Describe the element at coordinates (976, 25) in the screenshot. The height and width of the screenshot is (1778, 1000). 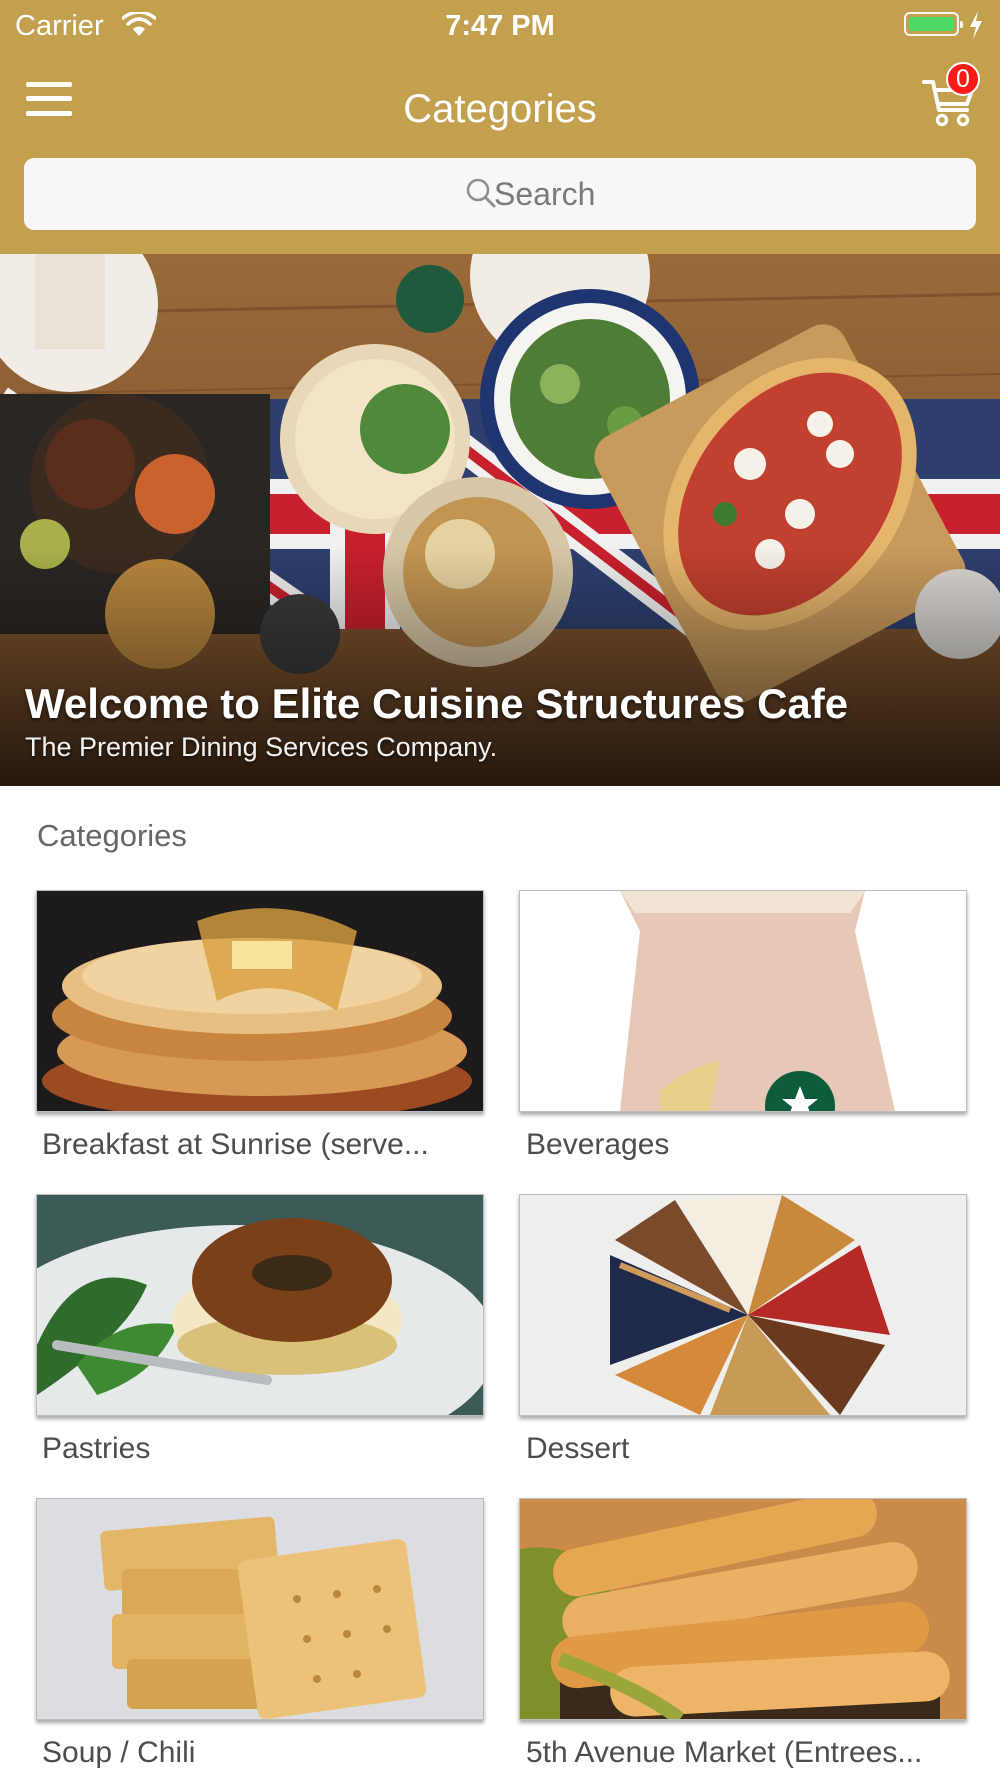
I see `charging-bolt-icon` at that location.